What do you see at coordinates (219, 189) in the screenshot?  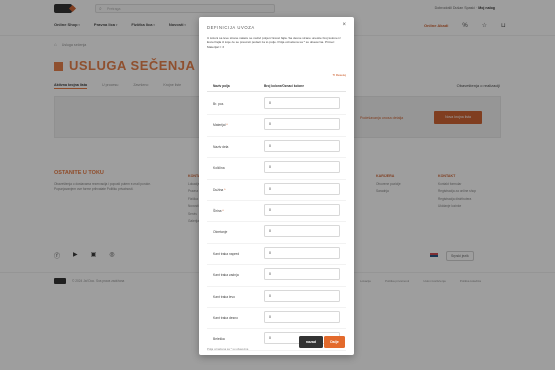 I see `field-label: Dužina *` at bounding box center [219, 189].